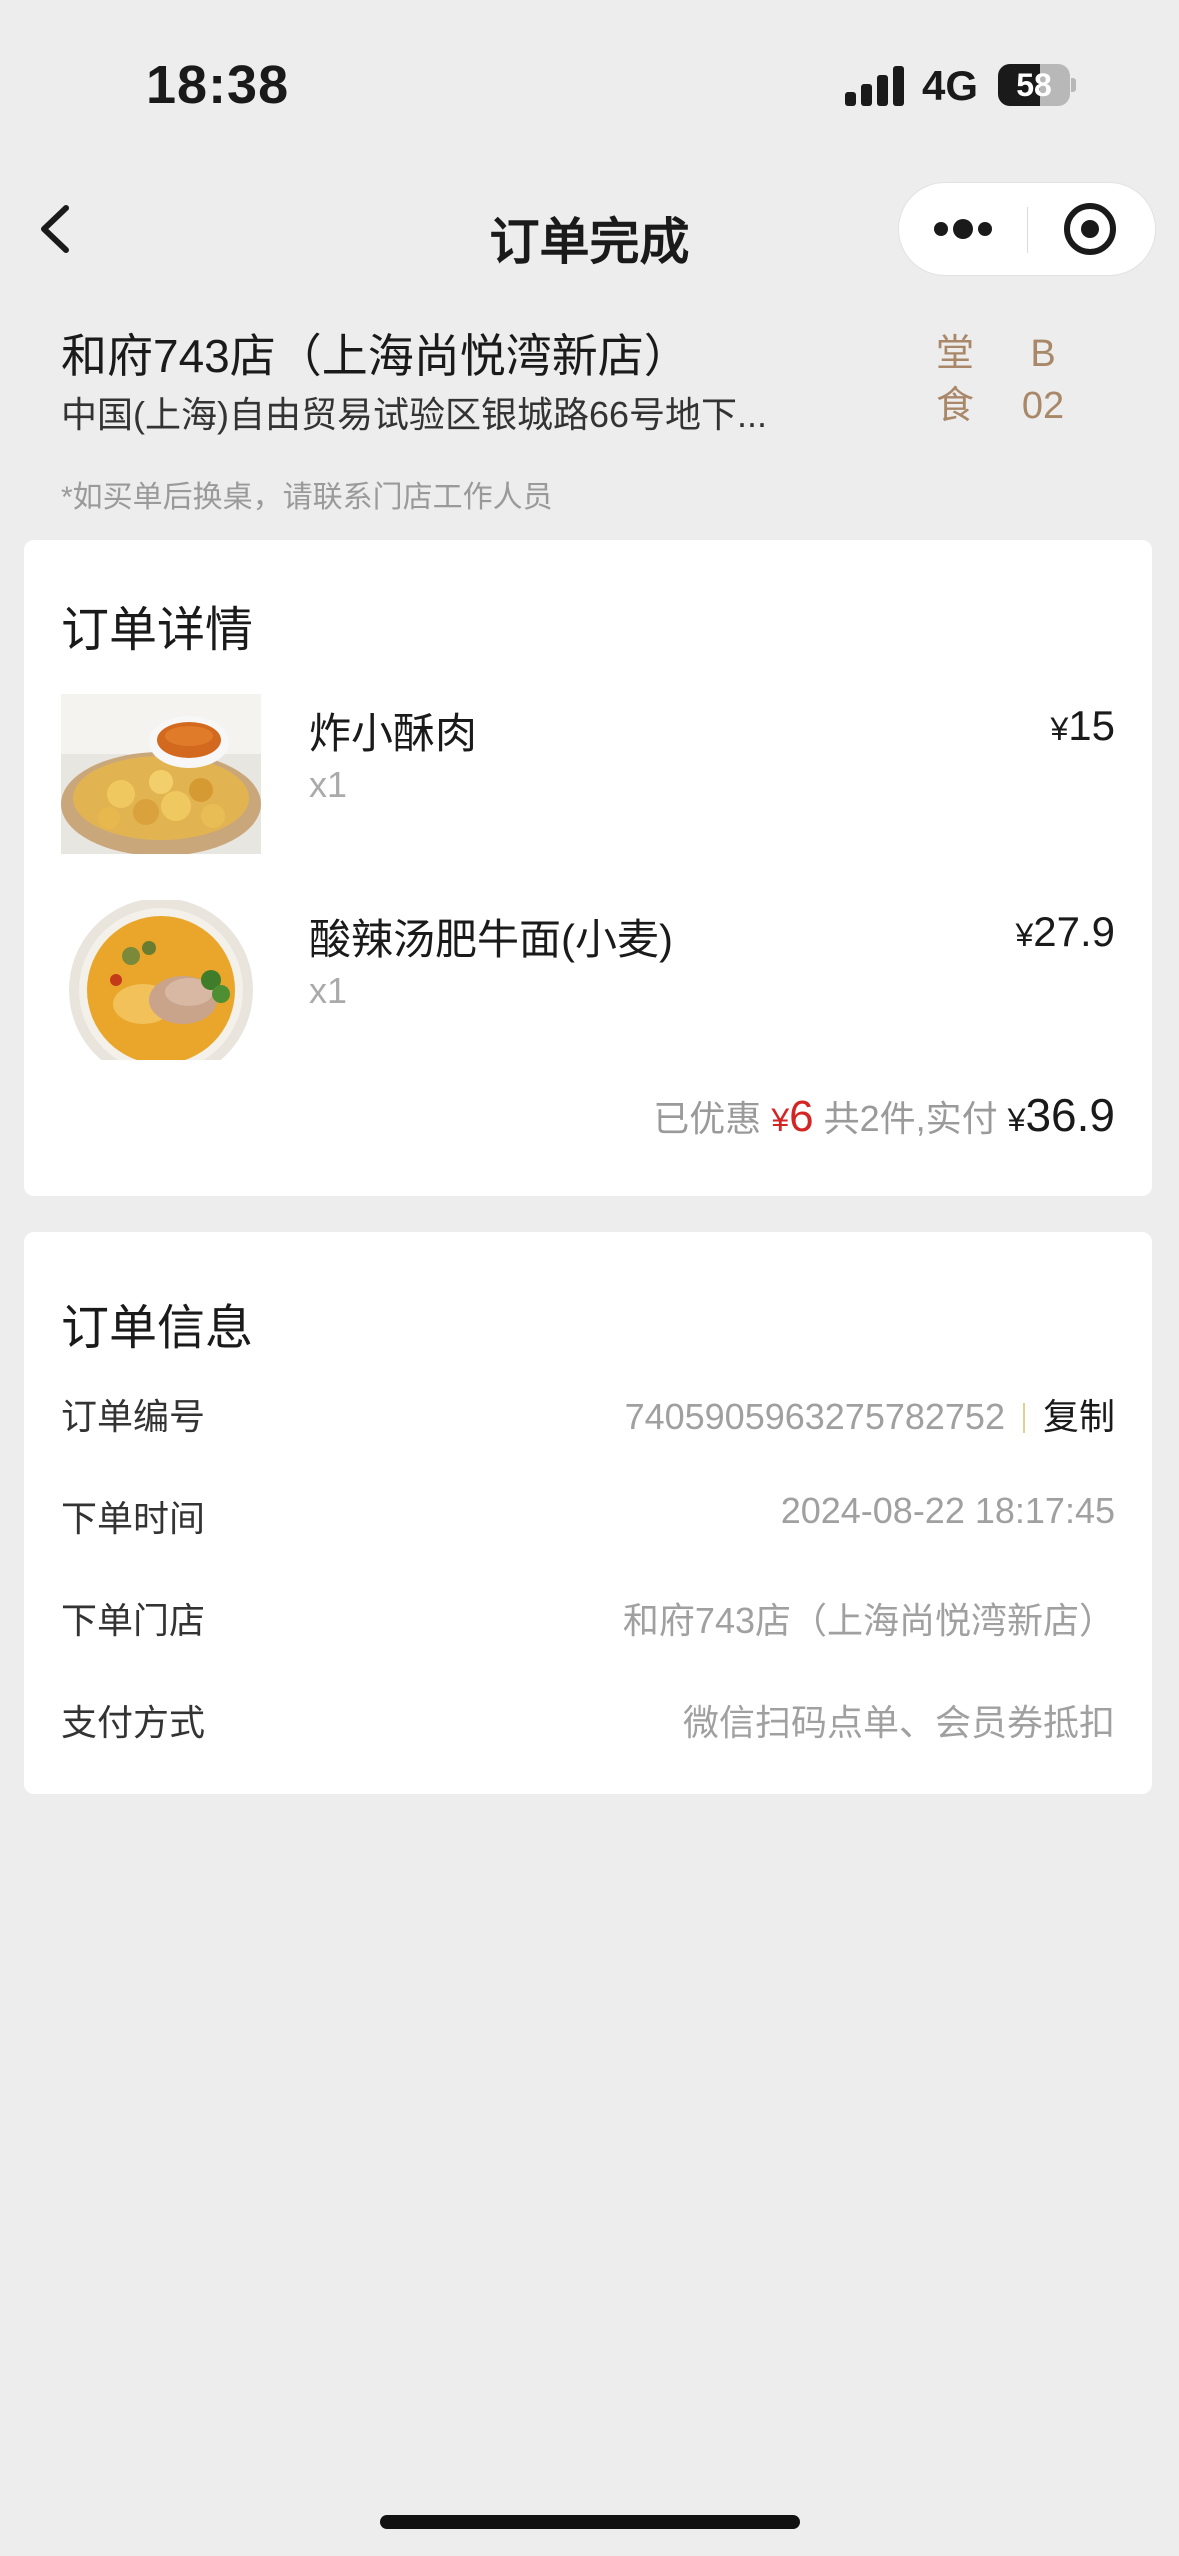  Describe the element at coordinates (947, 1510) in the screenshot. I see `info-value: 2024-08-22 18:17:45` at that location.